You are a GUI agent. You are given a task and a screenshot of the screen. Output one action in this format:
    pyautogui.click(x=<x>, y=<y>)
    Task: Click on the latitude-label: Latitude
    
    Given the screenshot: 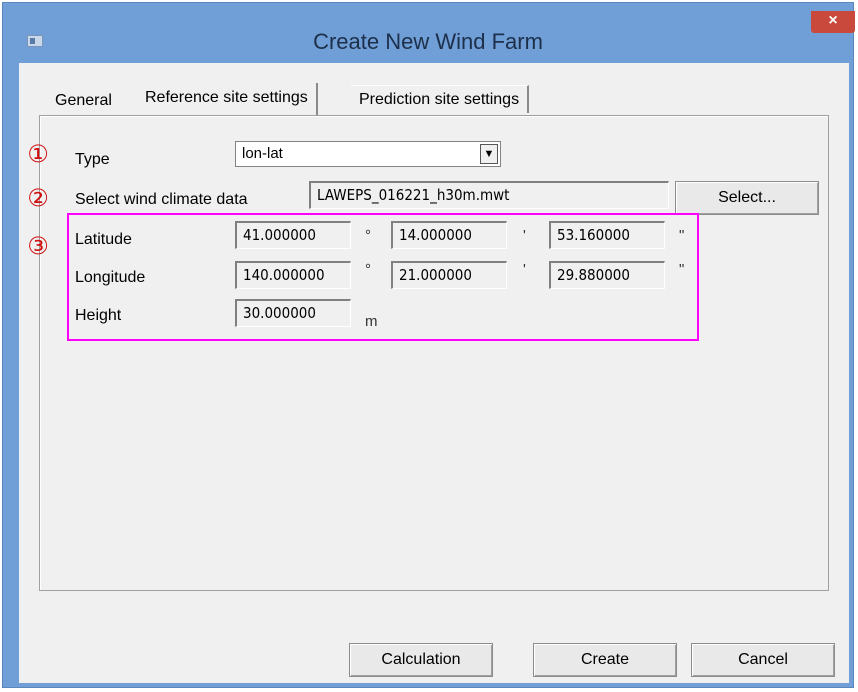 What is the action you would take?
    pyautogui.click(x=103, y=239)
    